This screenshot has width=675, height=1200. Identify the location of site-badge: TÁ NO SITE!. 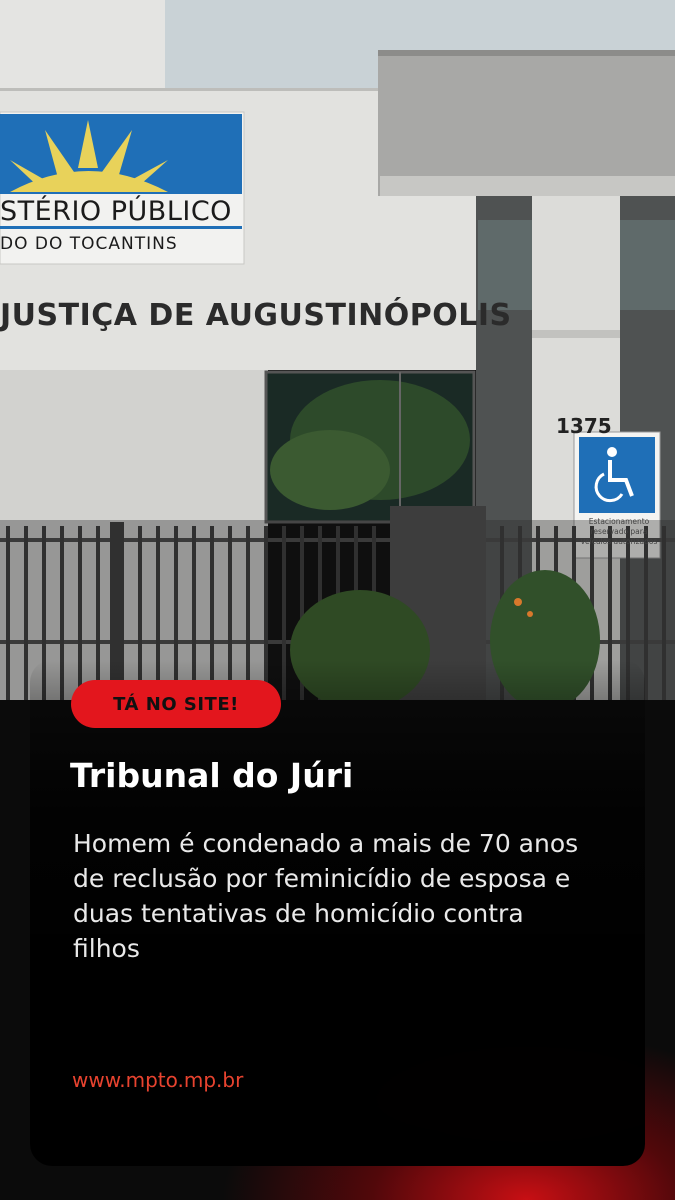
(176, 704).